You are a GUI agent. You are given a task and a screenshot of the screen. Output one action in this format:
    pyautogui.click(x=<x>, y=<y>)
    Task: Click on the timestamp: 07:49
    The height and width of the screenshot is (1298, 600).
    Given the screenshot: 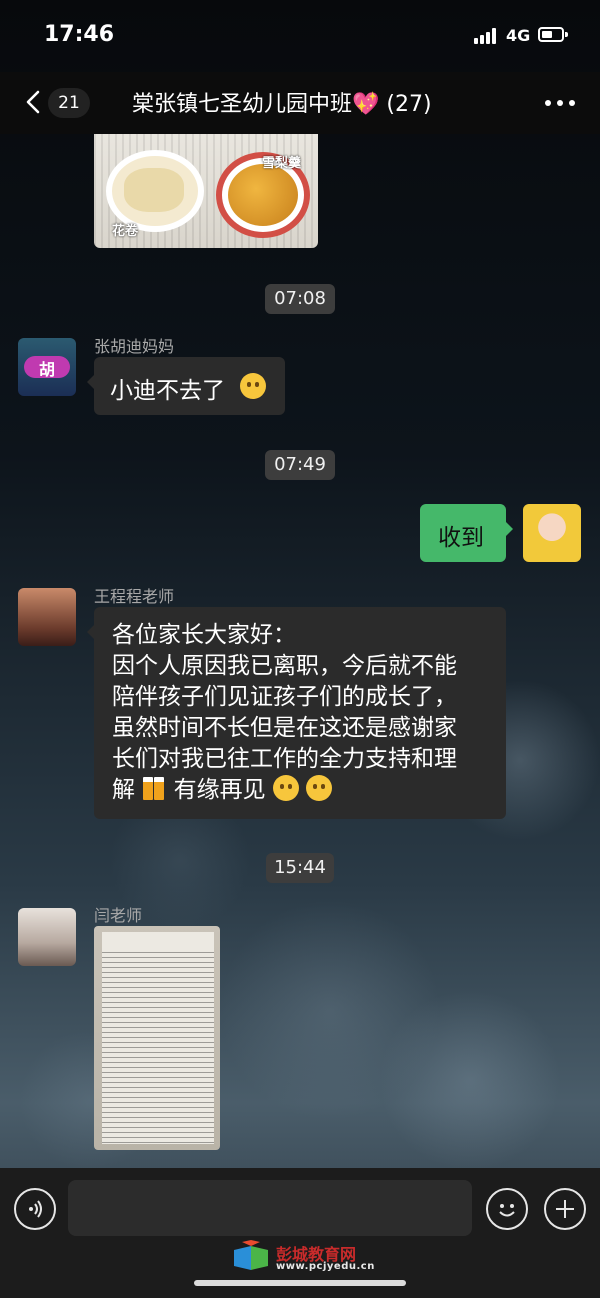 What is the action you would take?
    pyautogui.click(x=300, y=465)
    